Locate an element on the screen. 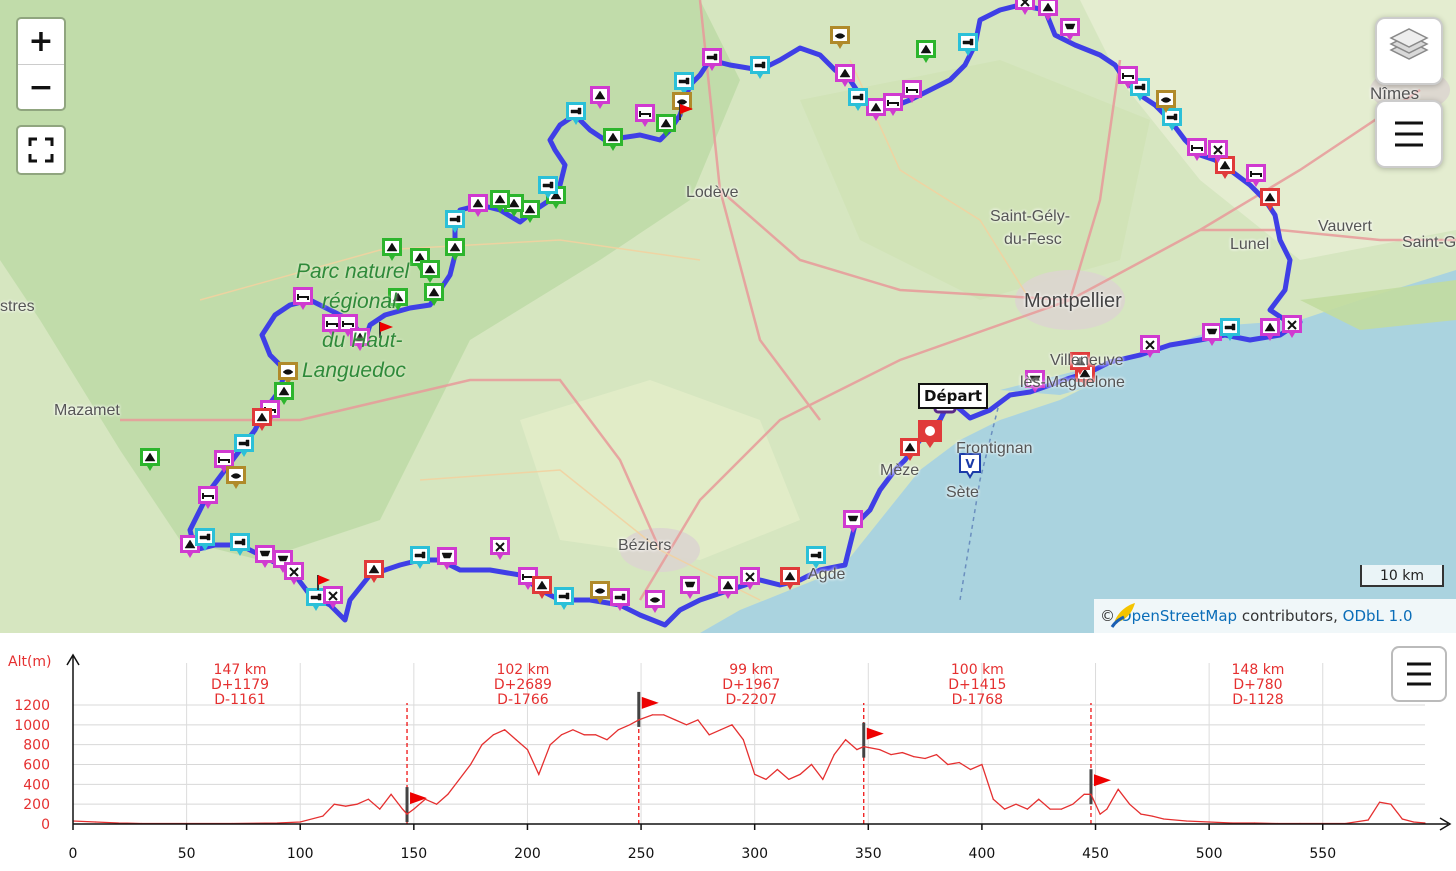 Image resolution: width=1456 pixels, height=871 pixels. stage-stat-gain: D+1967 is located at coordinates (751, 685).